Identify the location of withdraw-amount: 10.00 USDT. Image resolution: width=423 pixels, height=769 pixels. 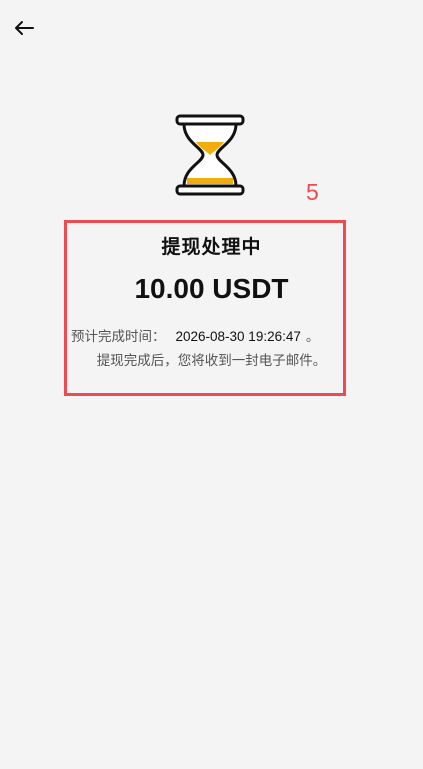
(211, 288).